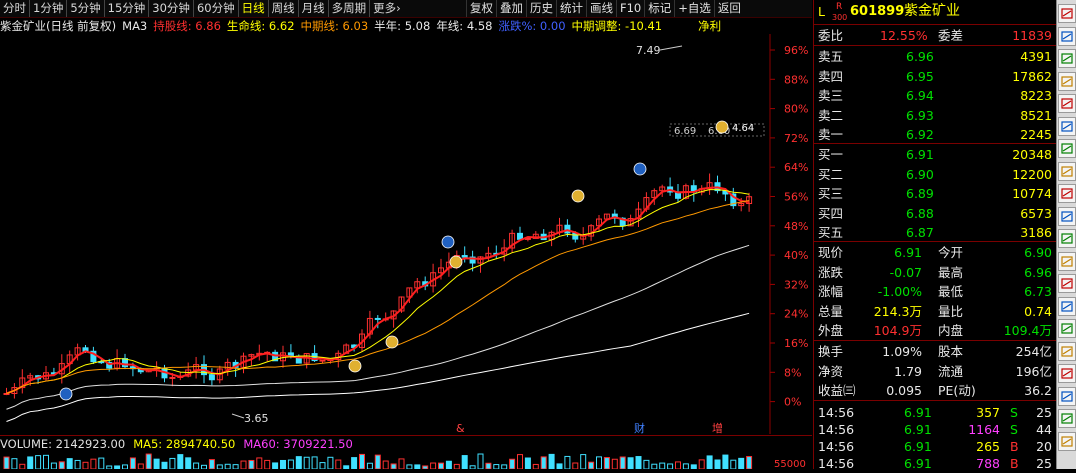 The height and width of the screenshot is (473, 1076). Describe the element at coordinates (1067, 216) in the screenshot. I see `news-icon` at that location.